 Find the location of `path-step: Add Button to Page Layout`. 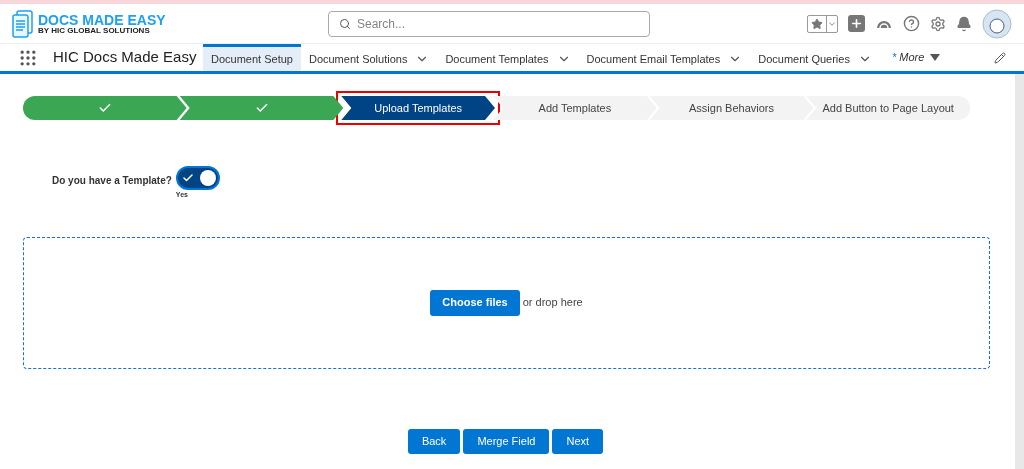

path-step: Add Button to Page Layout is located at coordinates (888, 108).